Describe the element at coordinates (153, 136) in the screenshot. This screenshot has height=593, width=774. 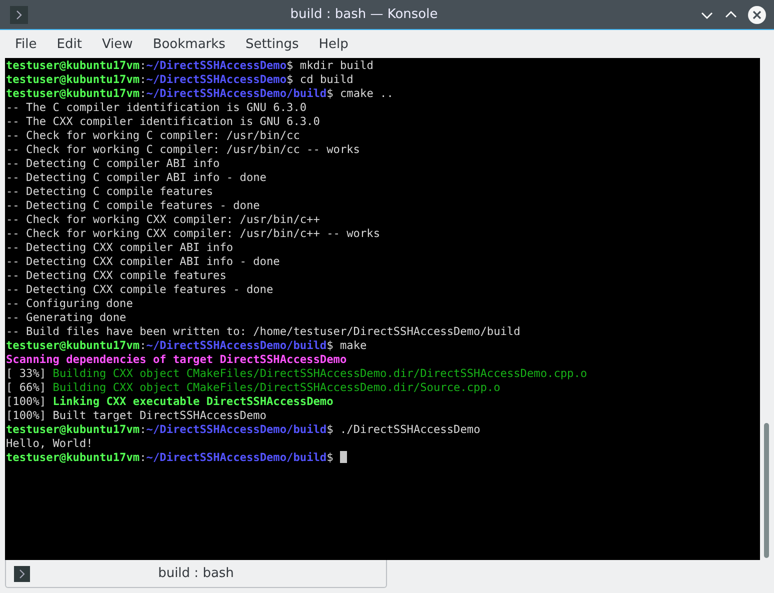
I see `terminal-line: -- Check for working C compiler: /usr/bin/cc` at that location.